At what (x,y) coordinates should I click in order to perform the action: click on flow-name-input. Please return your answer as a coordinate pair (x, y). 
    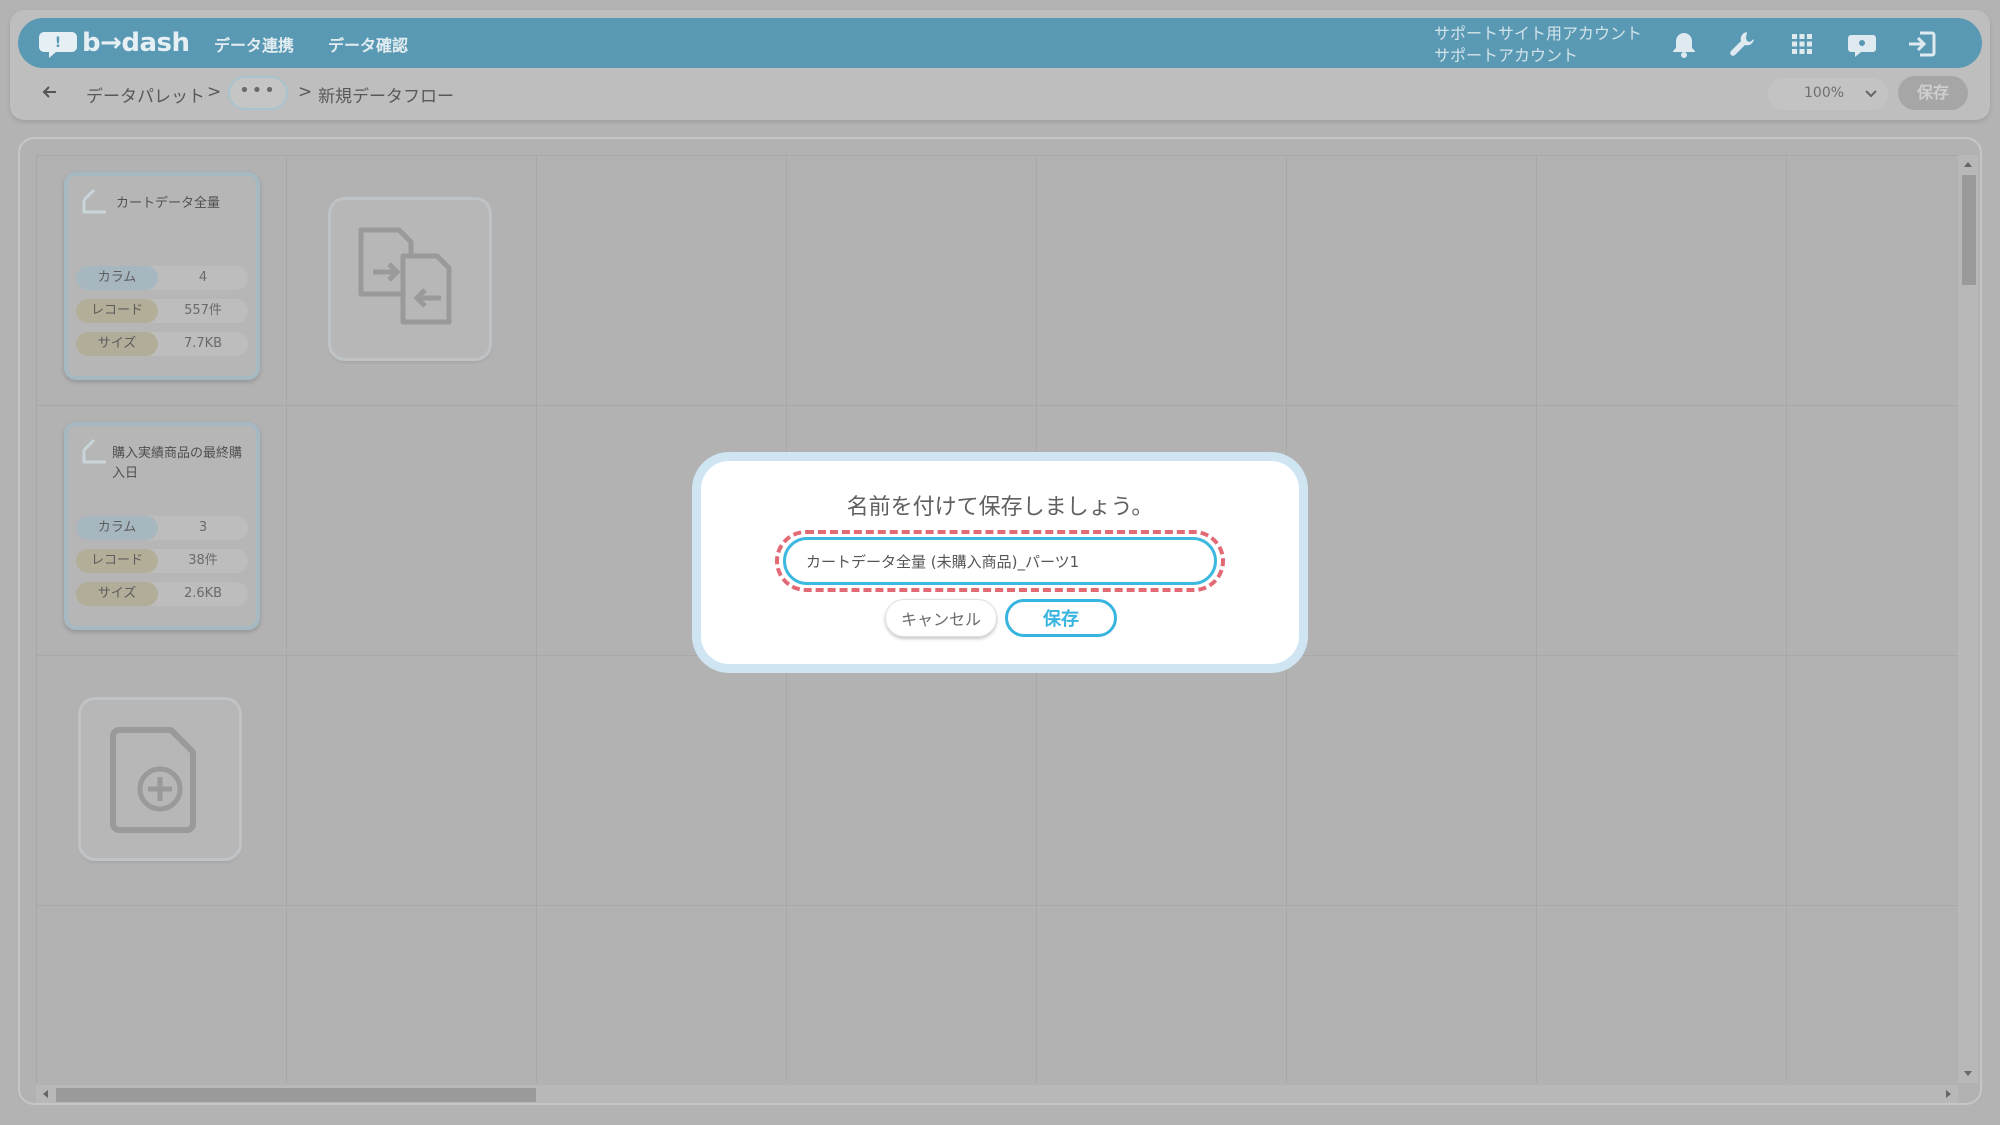
    Looking at the image, I should click on (1000, 561).